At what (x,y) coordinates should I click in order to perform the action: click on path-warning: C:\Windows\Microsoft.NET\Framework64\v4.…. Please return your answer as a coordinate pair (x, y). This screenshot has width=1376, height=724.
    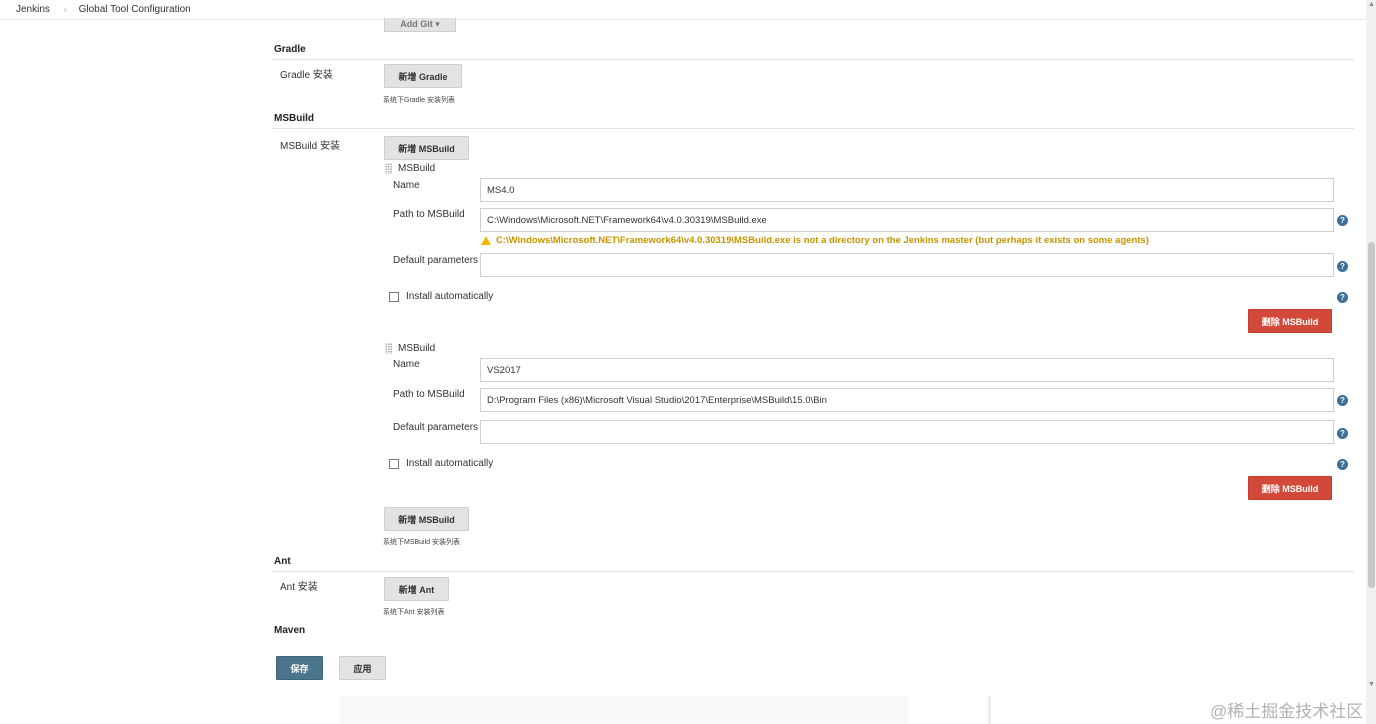
    Looking at the image, I should click on (815, 240).